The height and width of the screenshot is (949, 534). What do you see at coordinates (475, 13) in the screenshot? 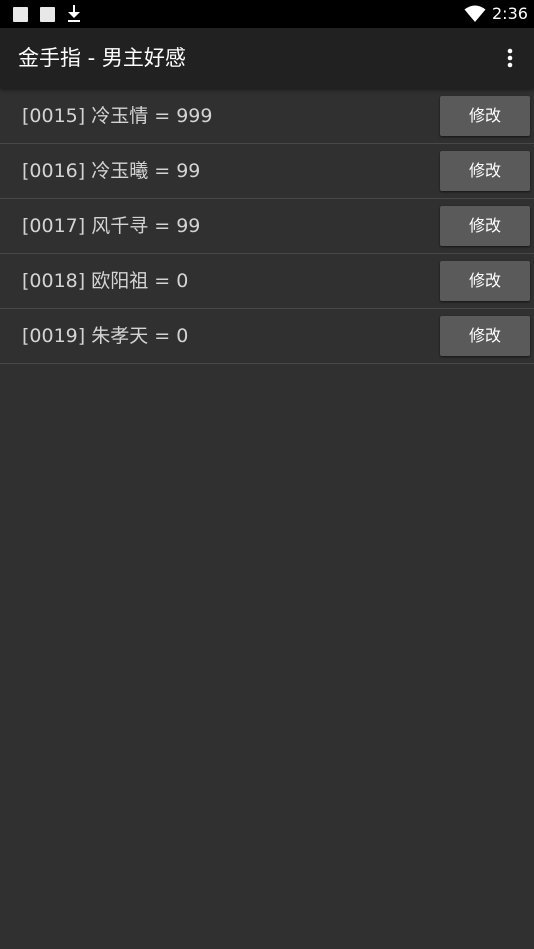
I see `wifi-icon` at bounding box center [475, 13].